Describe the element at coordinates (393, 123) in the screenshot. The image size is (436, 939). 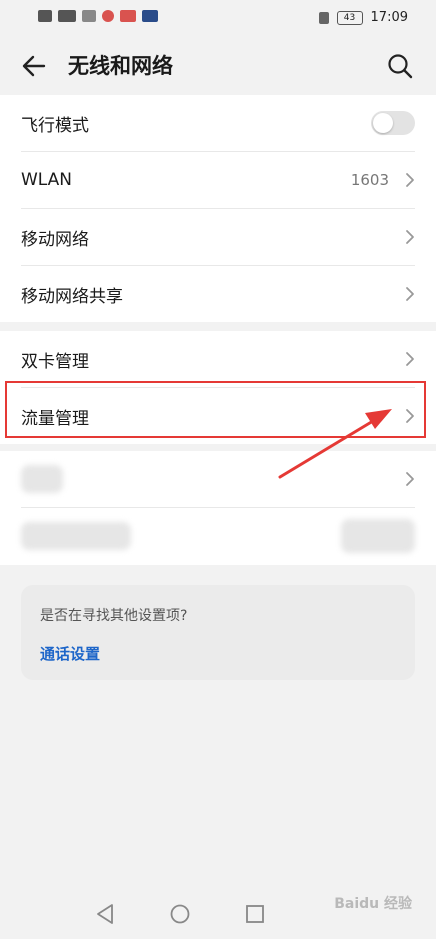
I see `airplane-mode-toggle` at that location.